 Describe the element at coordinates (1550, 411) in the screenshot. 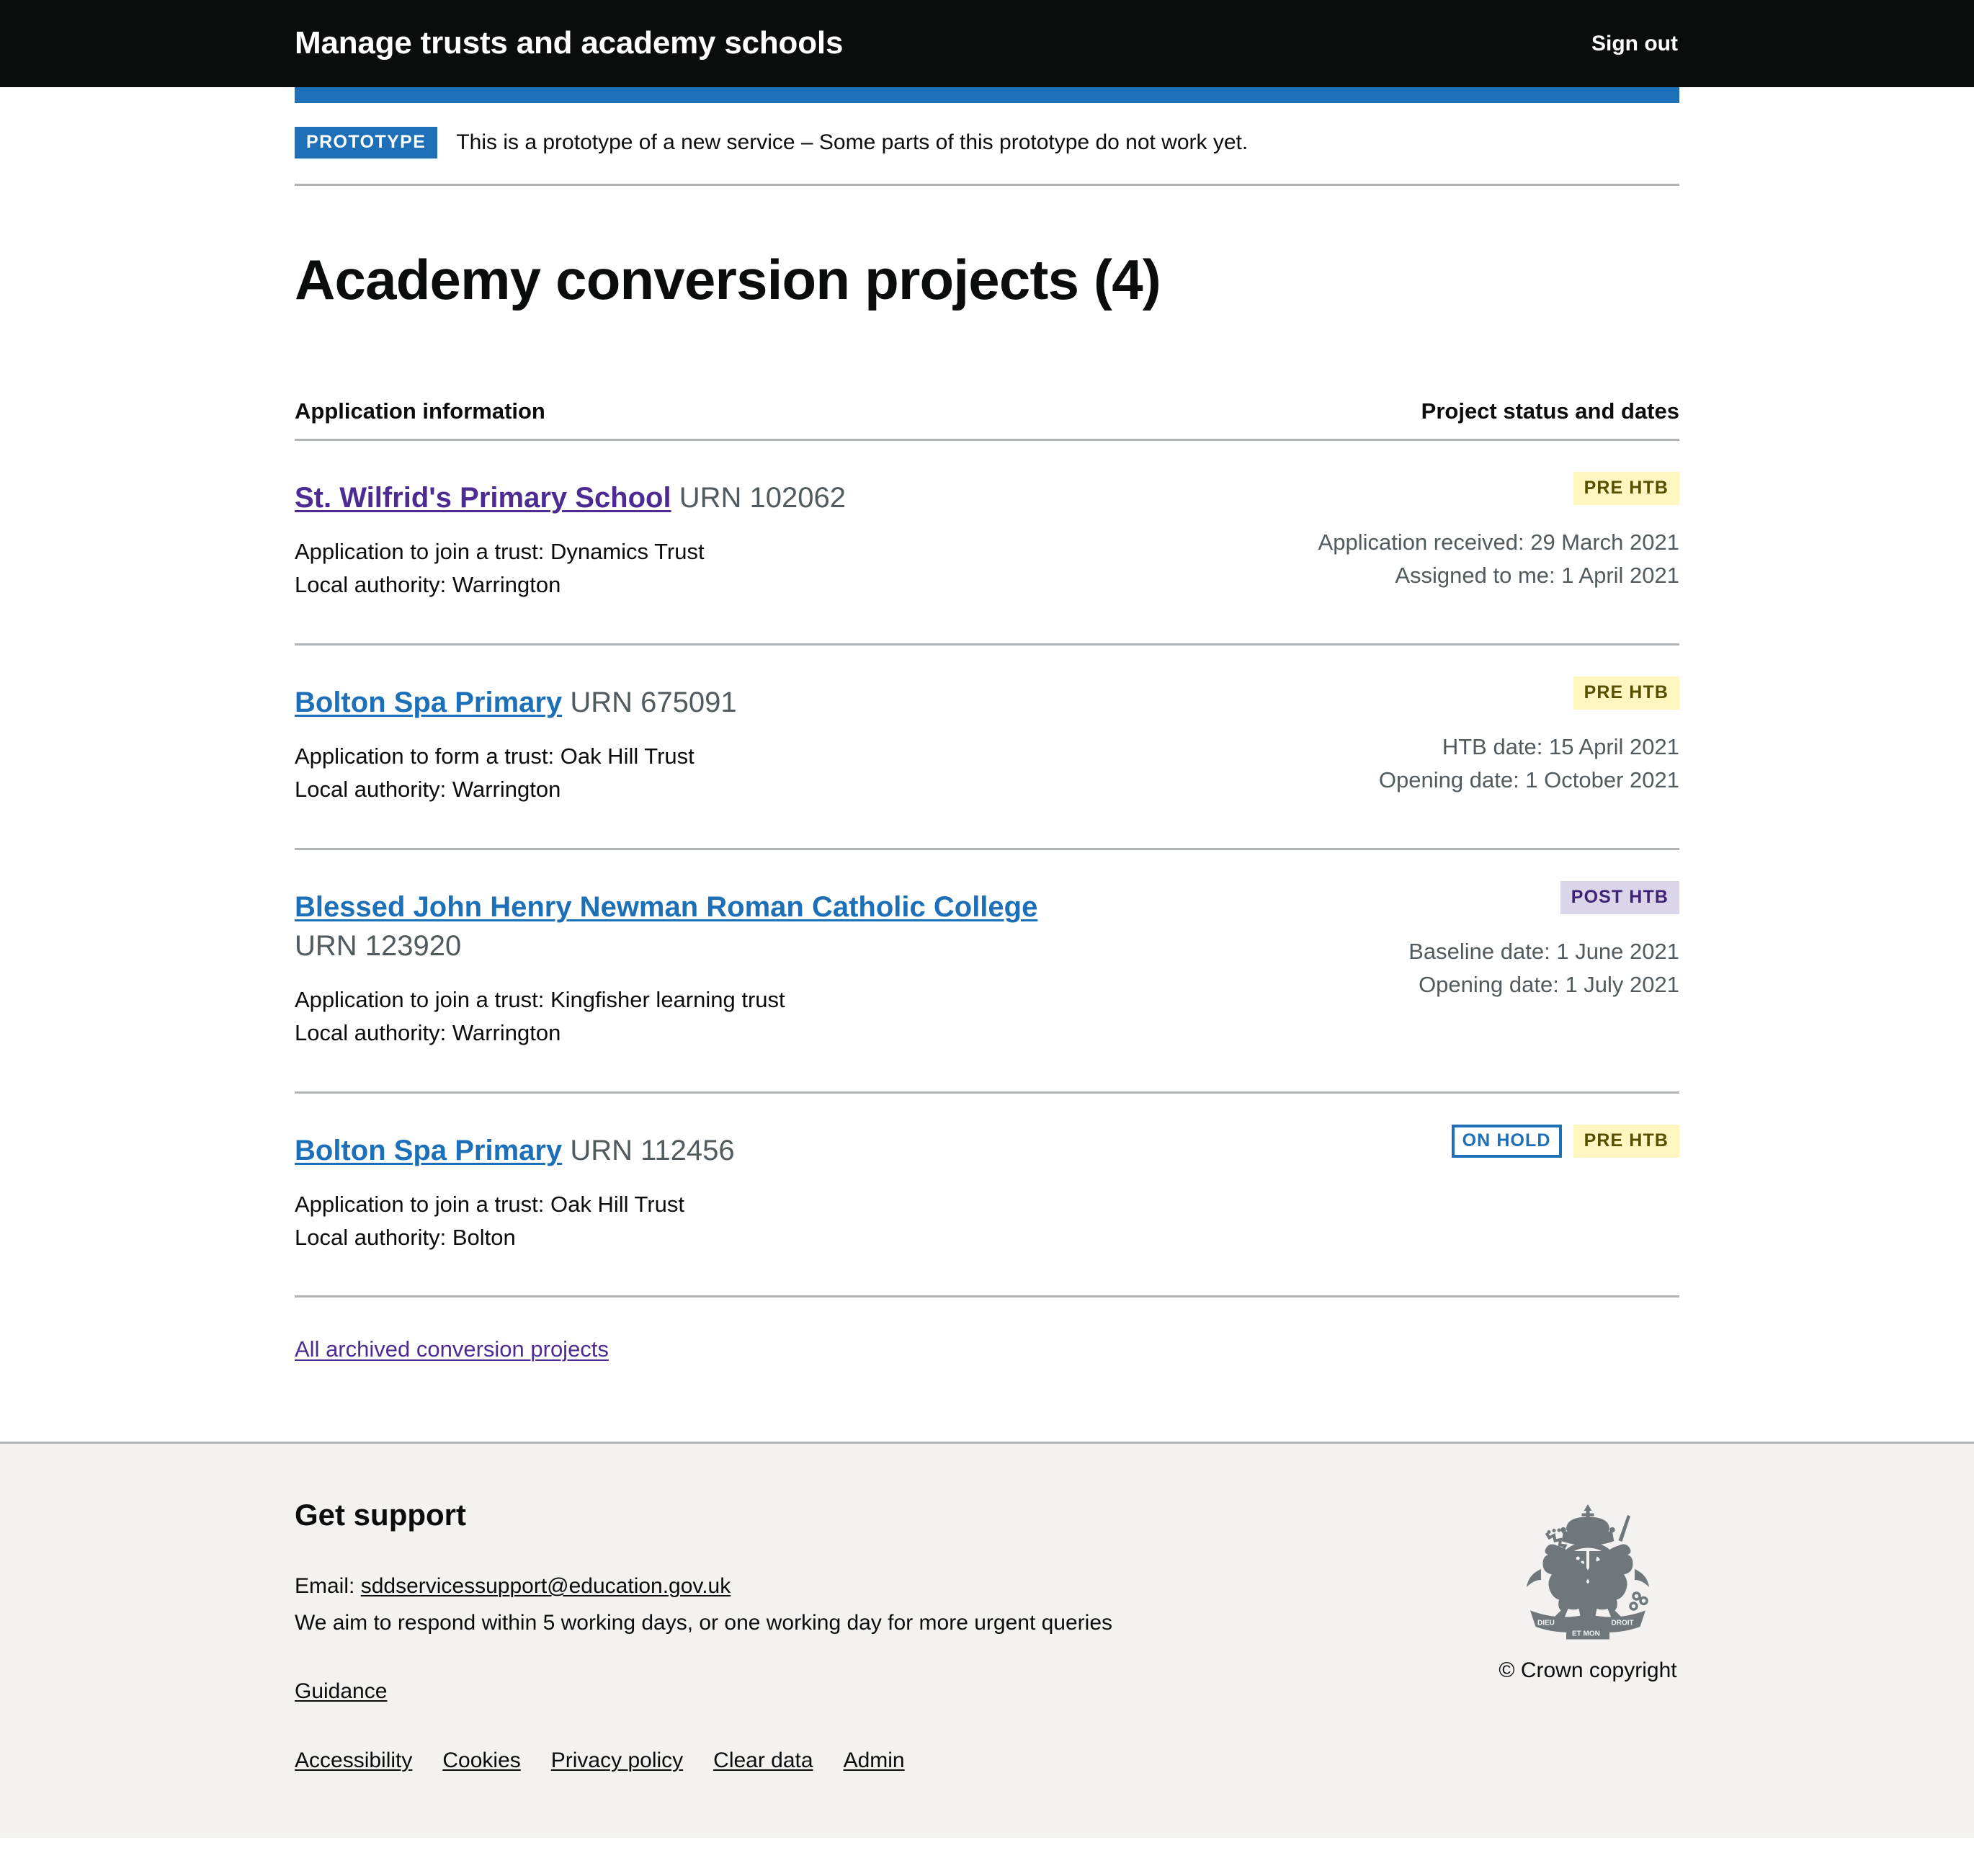

I see `column-header-project-status-and-dates: Project status and dates` at that location.